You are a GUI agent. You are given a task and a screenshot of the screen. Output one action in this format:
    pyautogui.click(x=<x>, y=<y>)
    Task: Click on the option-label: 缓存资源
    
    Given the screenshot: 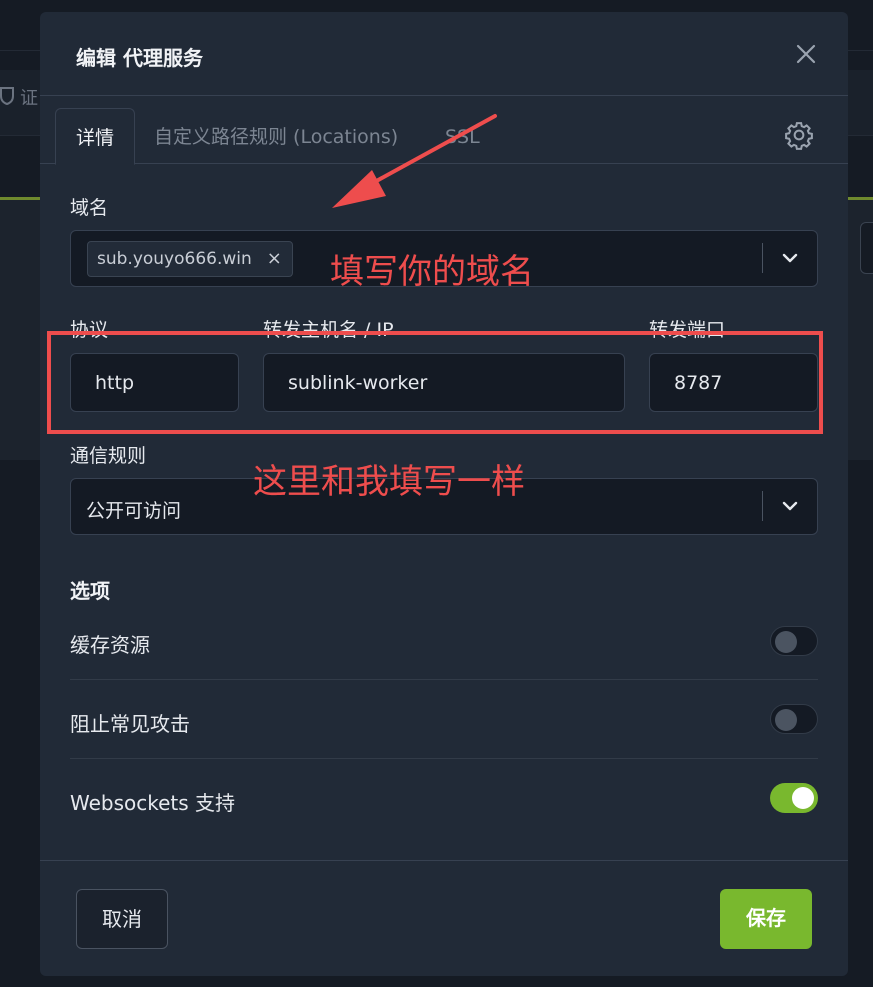 What is the action you would take?
    pyautogui.click(x=110, y=645)
    